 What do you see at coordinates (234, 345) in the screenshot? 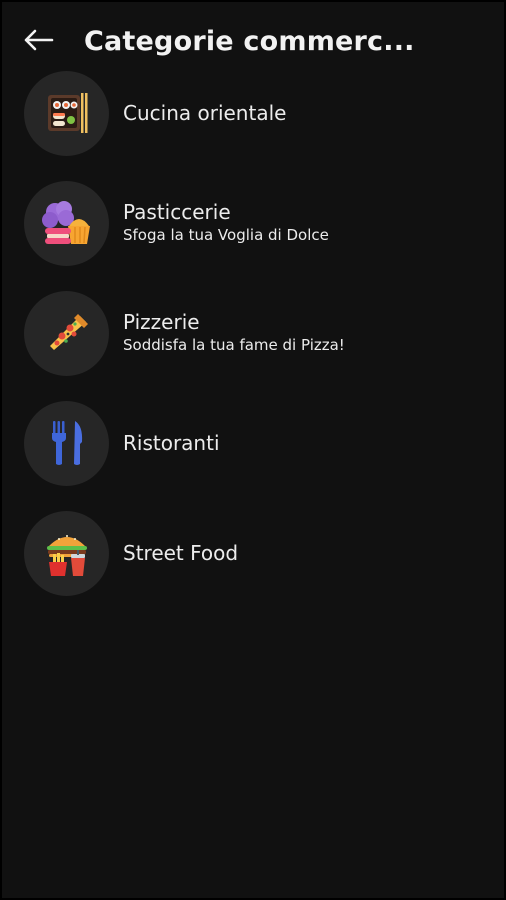
I see `category-subtitle: Soddisfa la tua fame di Pizza!` at bounding box center [234, 345].